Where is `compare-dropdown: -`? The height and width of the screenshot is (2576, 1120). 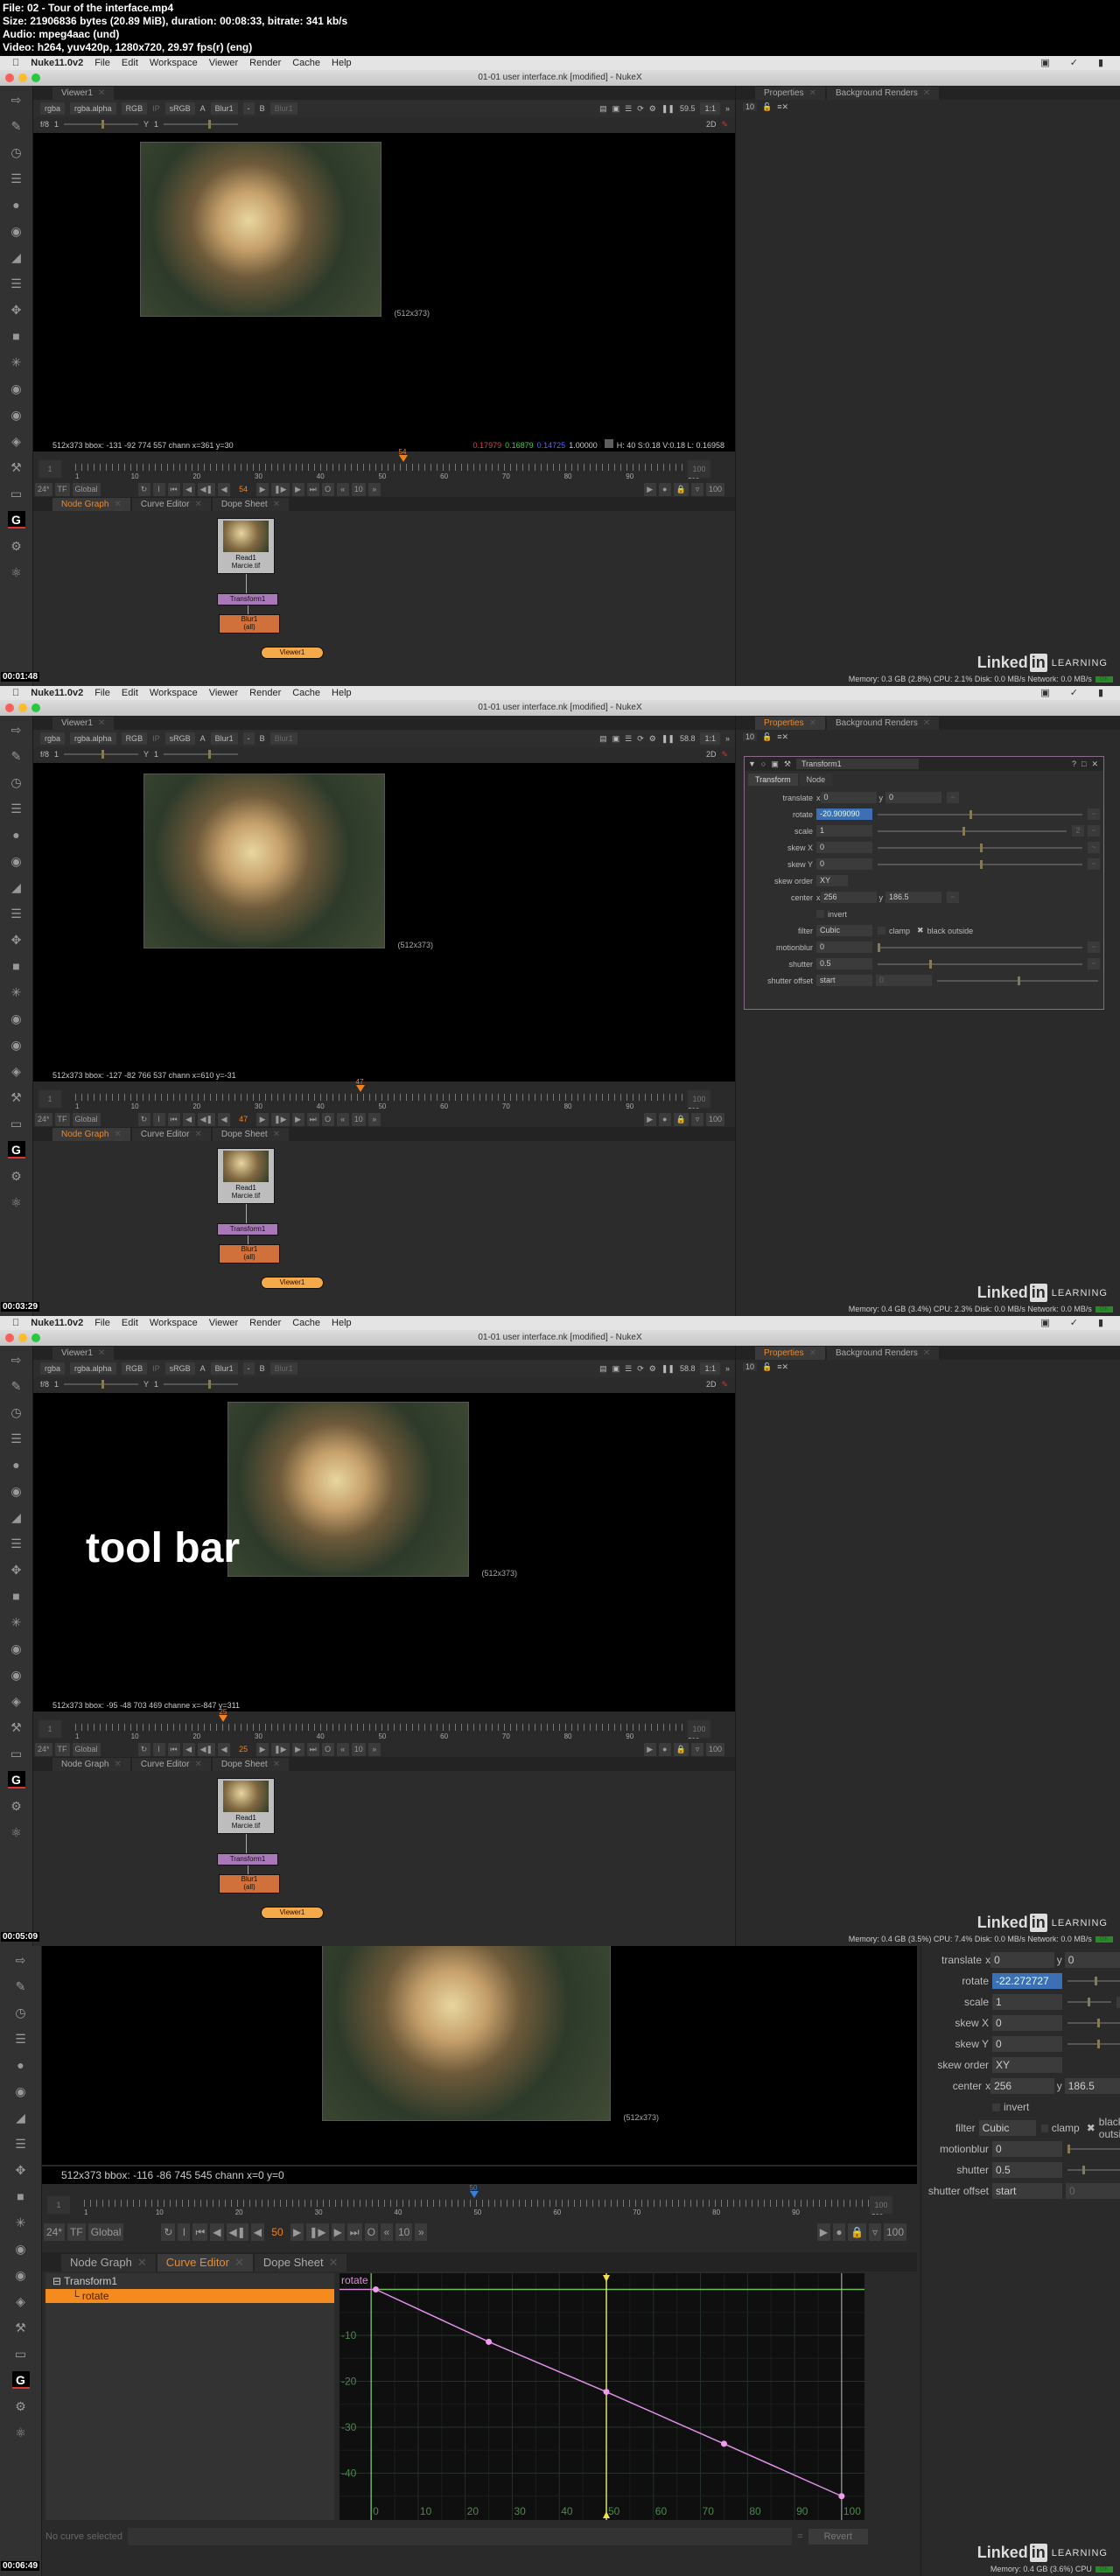
compare-dropdown: - is located at coordinates (248, 738).